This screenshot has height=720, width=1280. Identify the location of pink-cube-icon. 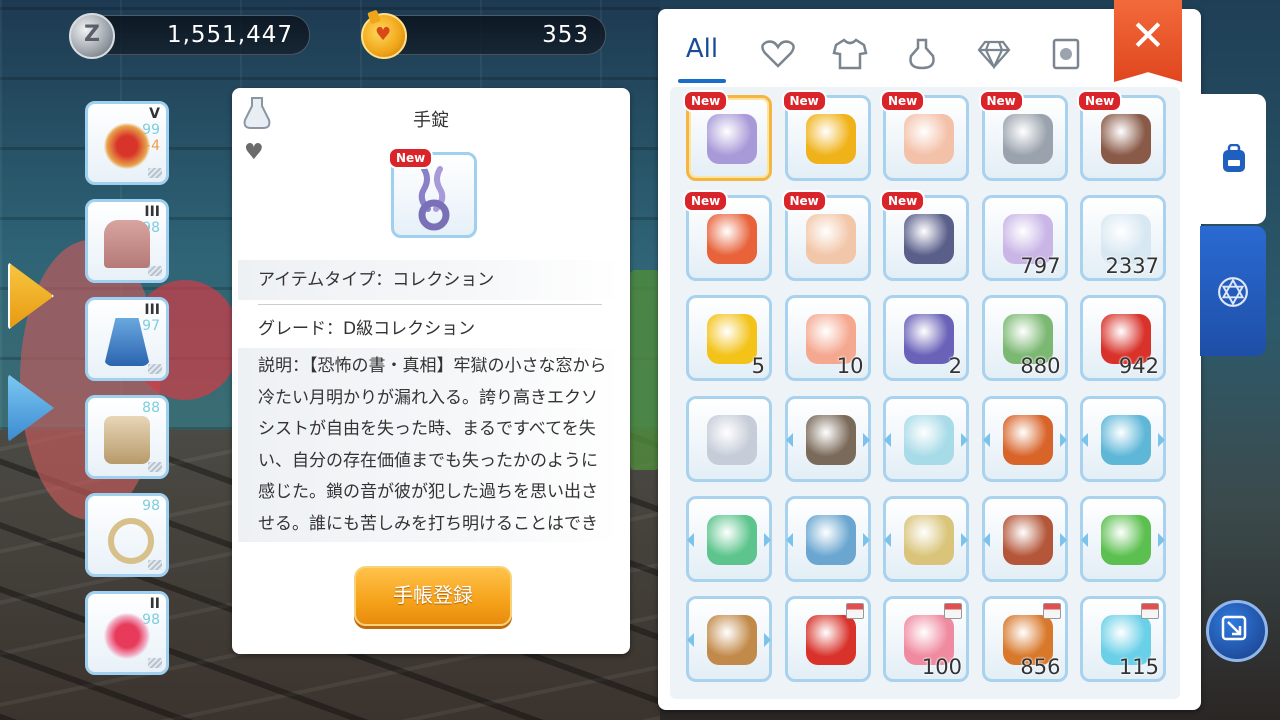
(929, 439).